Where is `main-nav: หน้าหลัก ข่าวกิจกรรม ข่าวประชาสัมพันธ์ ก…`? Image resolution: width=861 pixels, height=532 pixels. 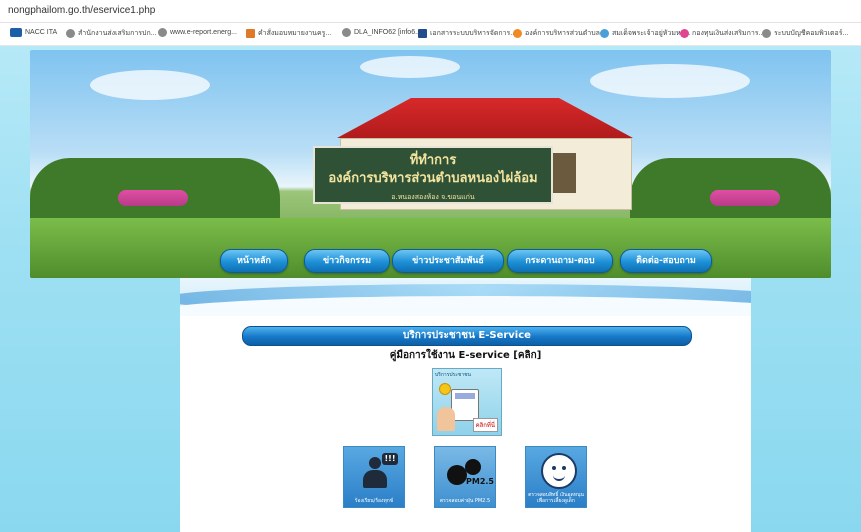 main-nav: หน้าหลัก ข่าวกิจกรรม ข่าวประชาสัมพันธ์ ก… is located at coordinates (430, 261).